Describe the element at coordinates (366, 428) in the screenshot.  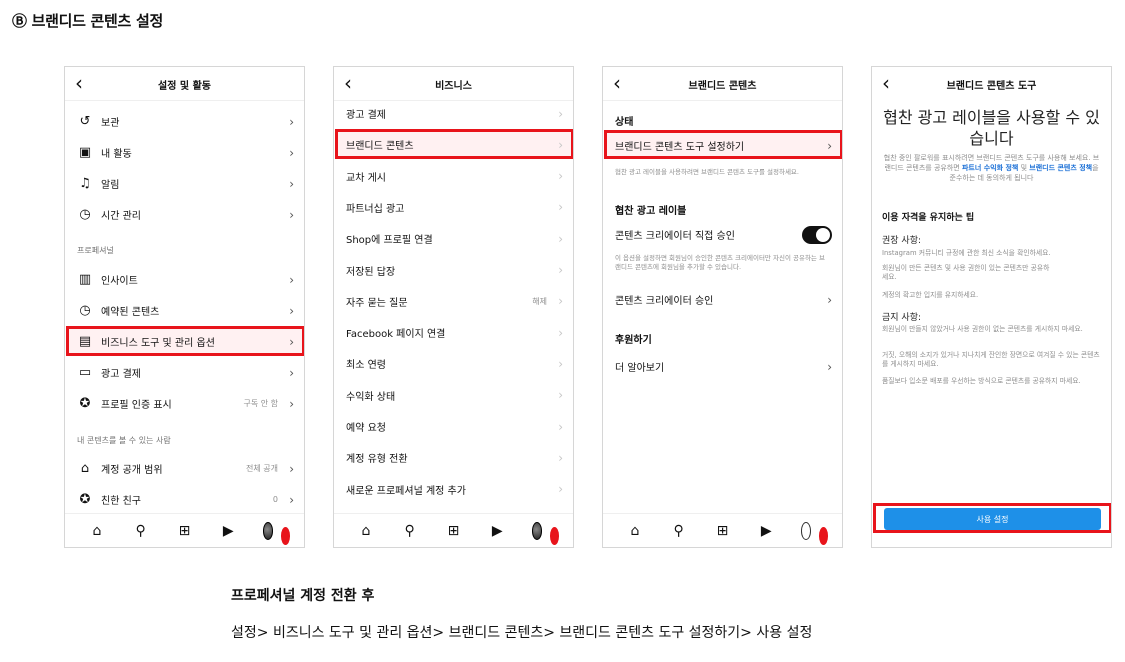
I see `menu-item-label: 예약 요청` at that location.